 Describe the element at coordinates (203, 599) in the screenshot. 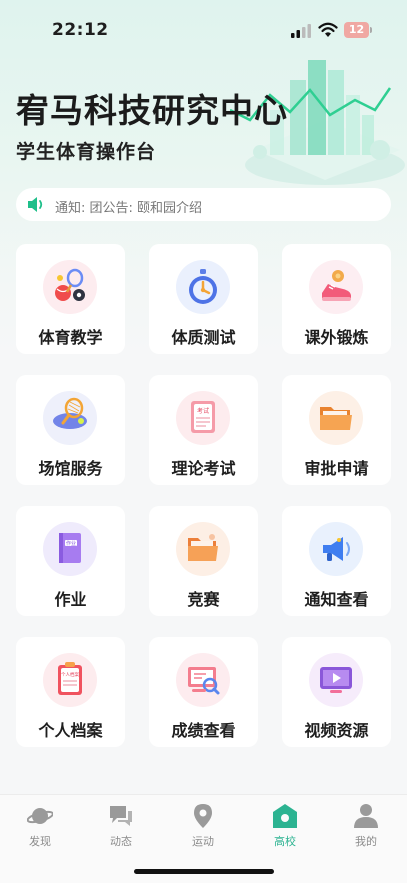

I see `tile-label: 竞赛` at that location.